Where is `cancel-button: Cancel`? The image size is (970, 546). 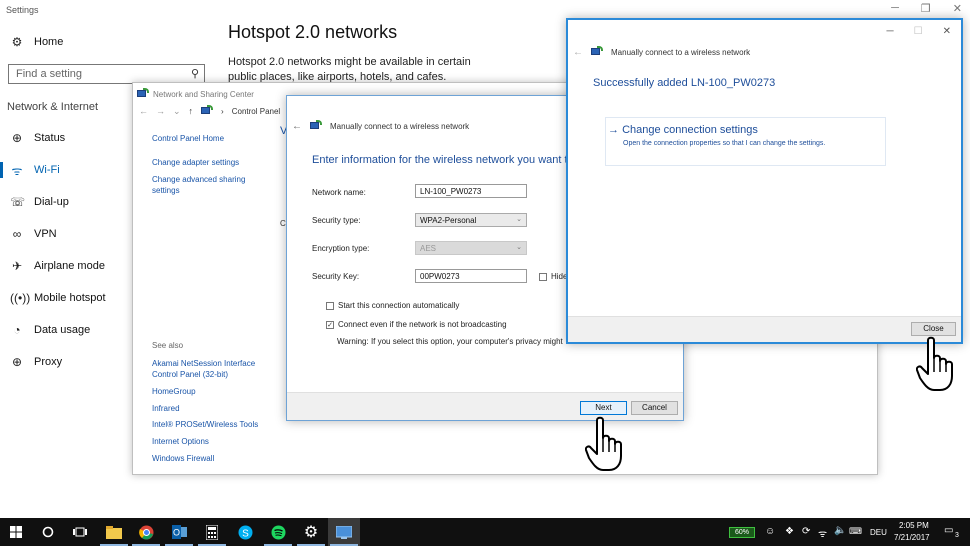
cancel-button: Cancel is located at coordinates (654, 408).